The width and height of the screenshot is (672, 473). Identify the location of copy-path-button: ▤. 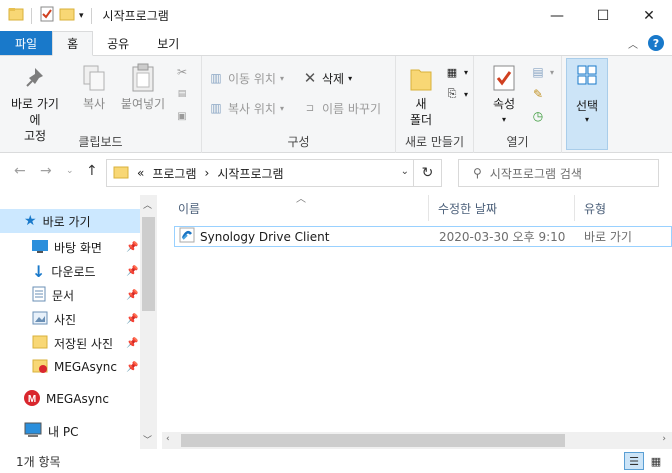
(182, 94).